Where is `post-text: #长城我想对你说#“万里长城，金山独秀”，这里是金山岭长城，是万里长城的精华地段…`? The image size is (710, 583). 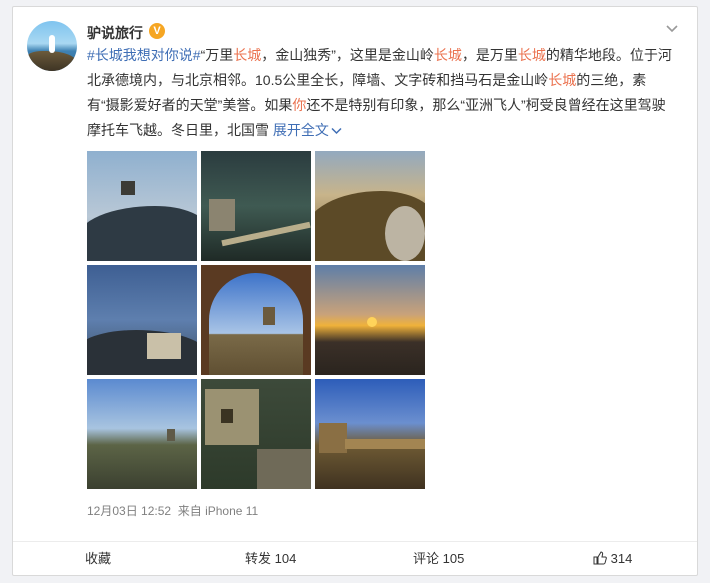 post-text: #长城我想对你说#“万里长城，金山独秀”，这里是金山岭长城，是万里长城的精华地段… is located at coordinates (382, 93).